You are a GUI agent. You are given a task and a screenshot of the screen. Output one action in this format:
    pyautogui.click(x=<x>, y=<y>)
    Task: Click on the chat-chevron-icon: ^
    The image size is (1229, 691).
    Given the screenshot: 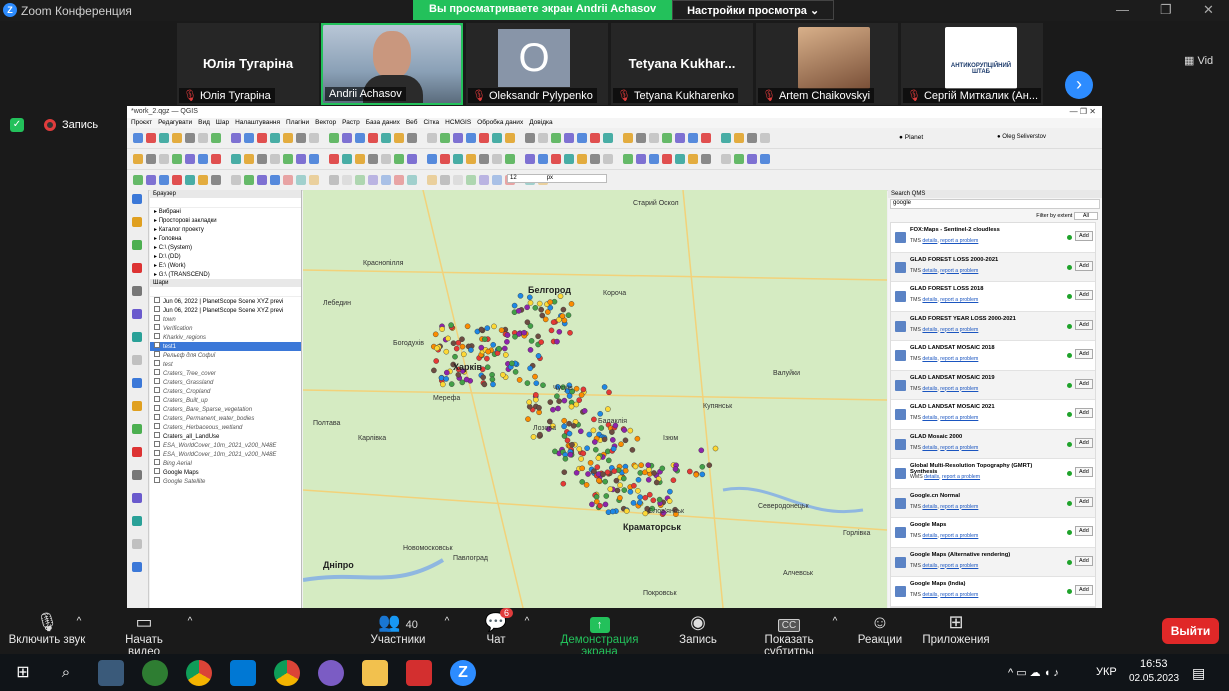 What is the action you would take?
    pyautogui.click(x=527, y=621)
    